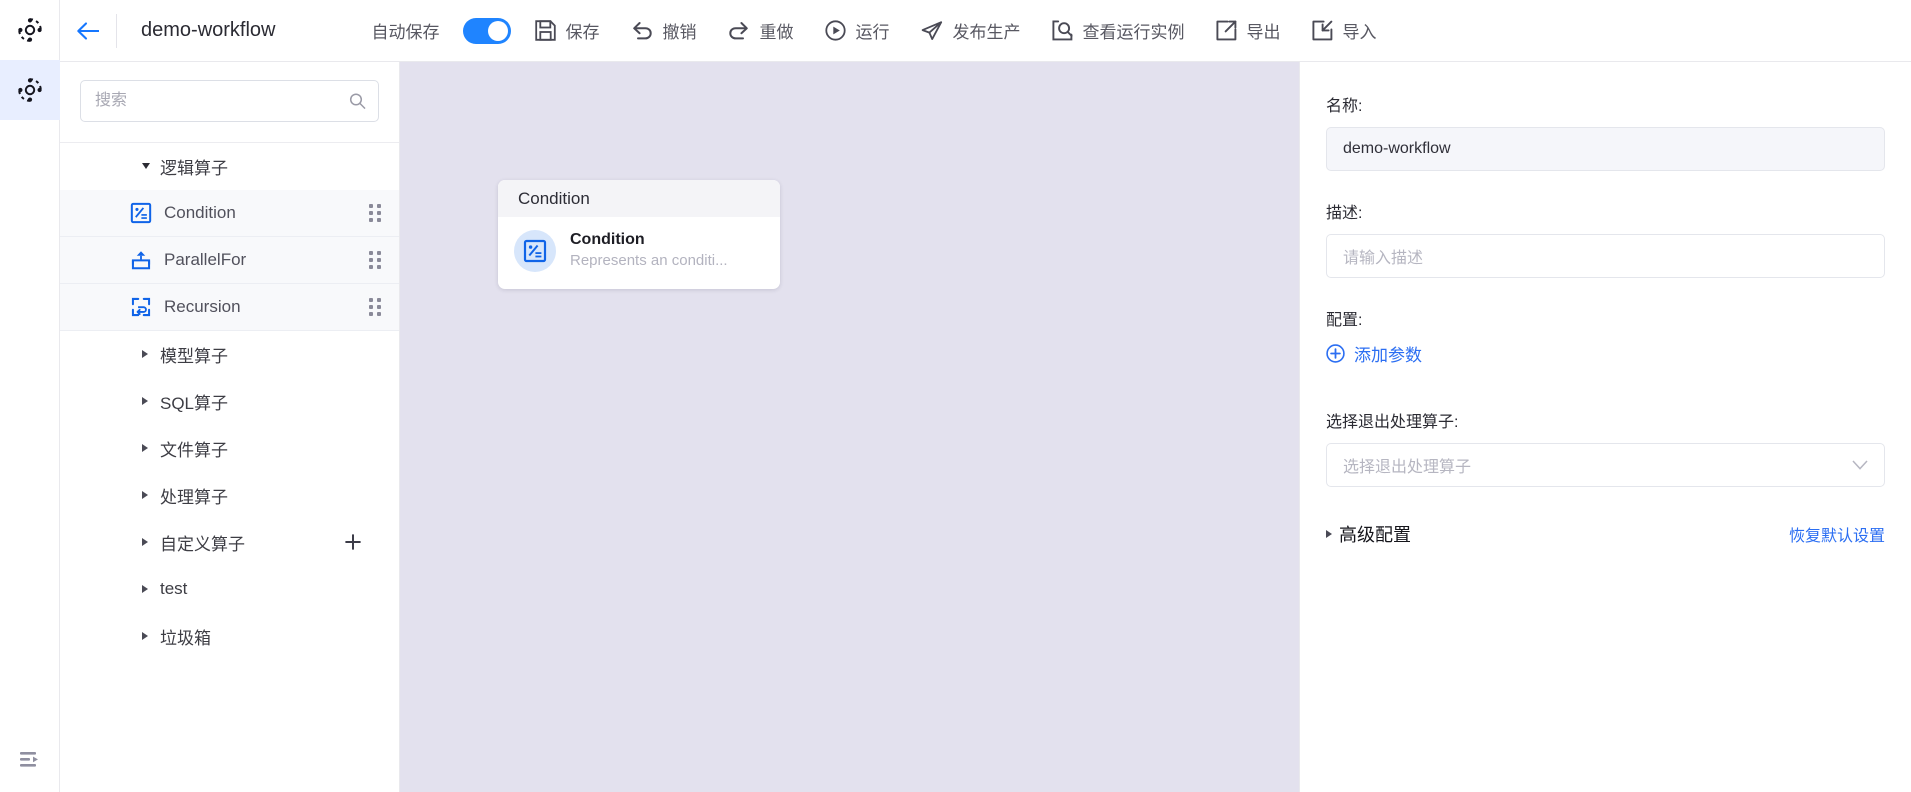 The width and height of the screenshot is (1911, 792). I want to click on search-input, so click(229, 101).